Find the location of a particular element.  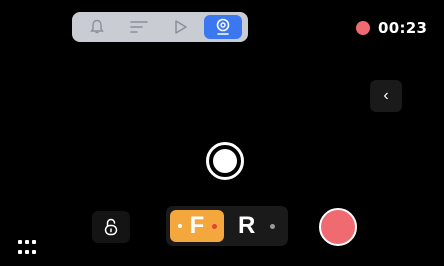

apps-grid-button is located at coordinates (28, 248).